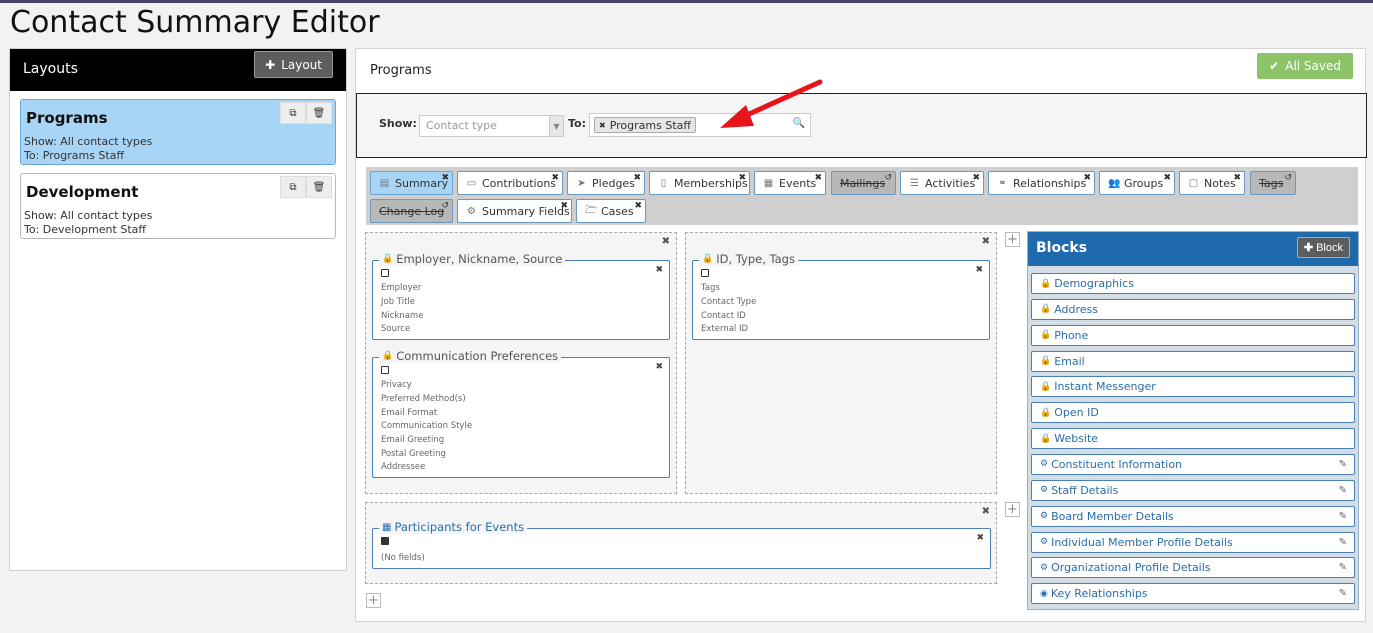  Describe the element at coordinates (1193, 183) in the screenshot. I see `note-icon: ▢` at that location.